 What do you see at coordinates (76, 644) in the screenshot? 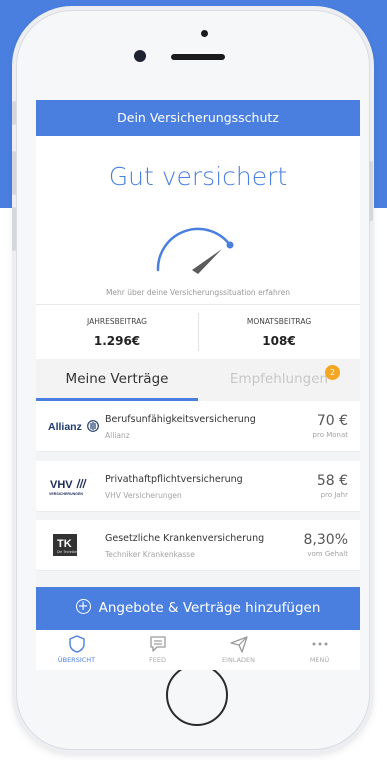
I see `shield-icon` at bounding box center [76, 644].